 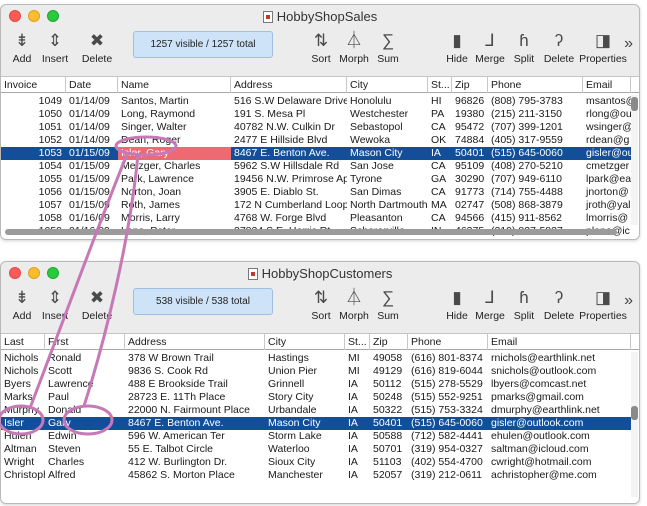 I want to click on table-cell: lmorris@, so click(x=607, y=218).